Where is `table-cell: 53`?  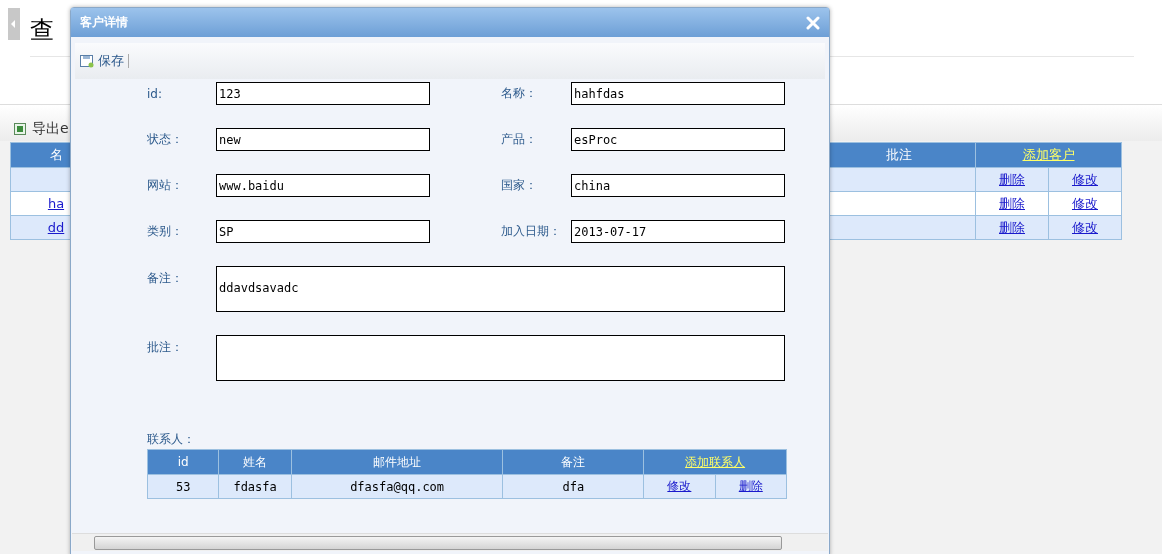 table-cell: 53 is located at coordinates (183, 486).